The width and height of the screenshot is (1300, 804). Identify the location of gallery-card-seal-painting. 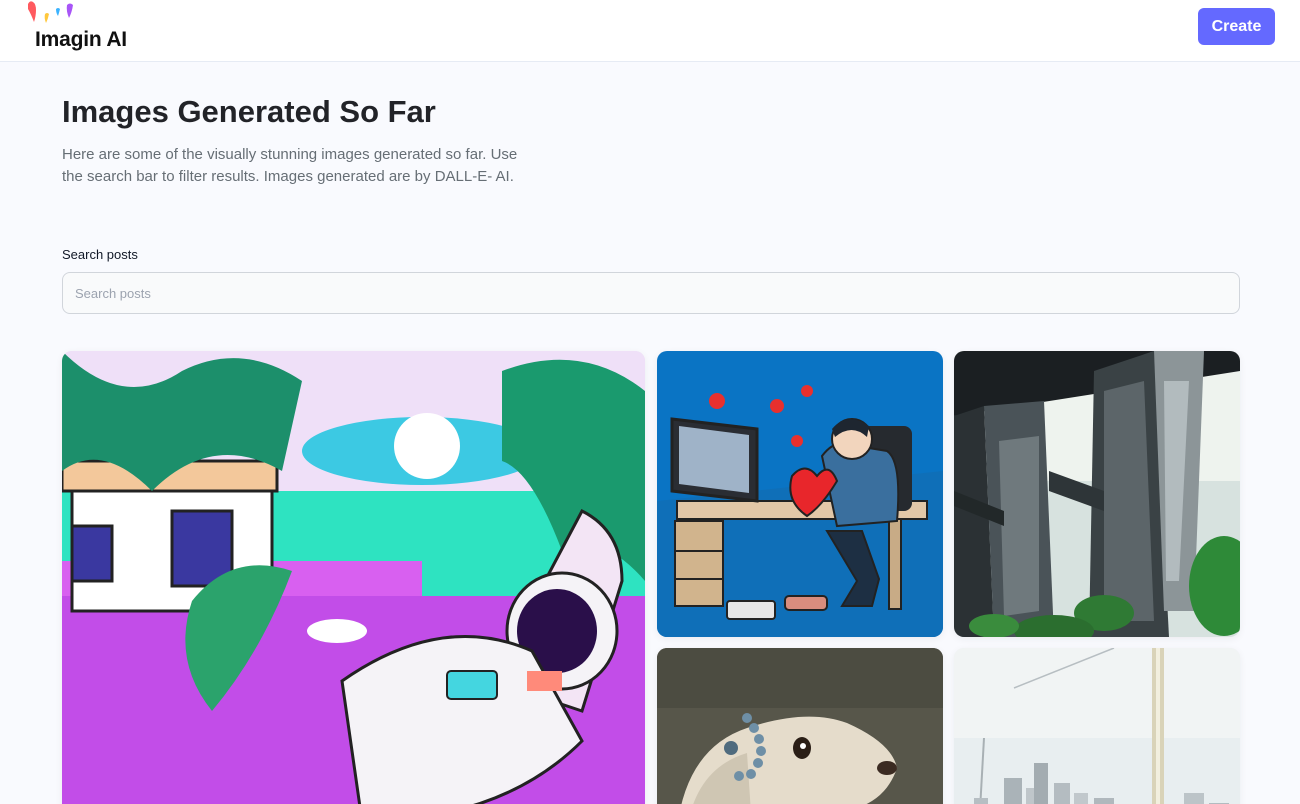
(800, 726).